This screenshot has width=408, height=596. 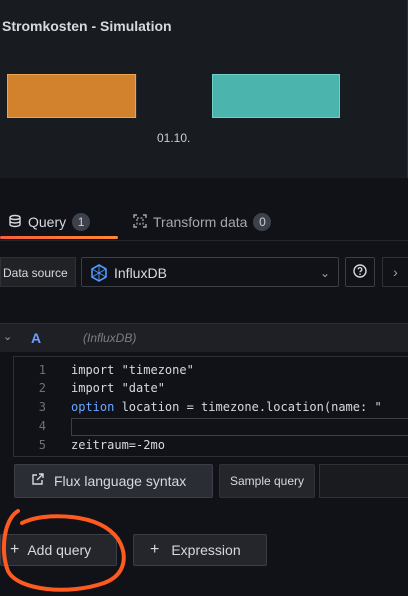 What do you see at coordinates (42, 445) in the screenshot?
I see `line-number: 5` at bounding box center [42, 445].